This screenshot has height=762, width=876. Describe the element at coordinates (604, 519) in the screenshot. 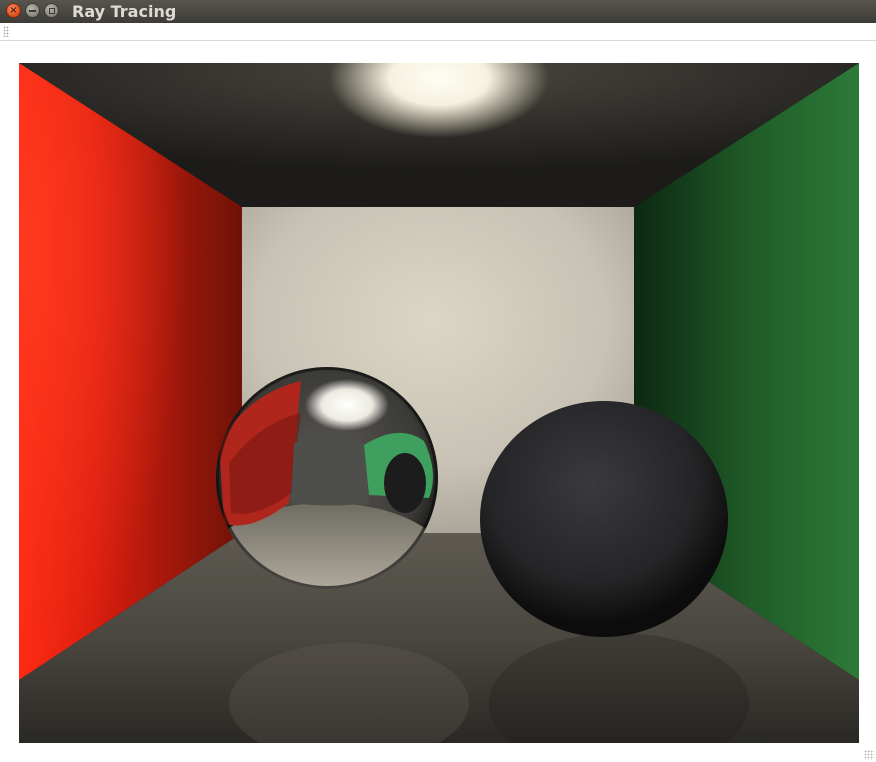

I see `dark-sphere` at that location.